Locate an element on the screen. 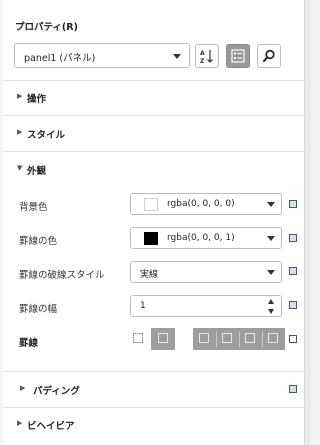  border-width-stepper: 1 is located at coordinates (206, 306).